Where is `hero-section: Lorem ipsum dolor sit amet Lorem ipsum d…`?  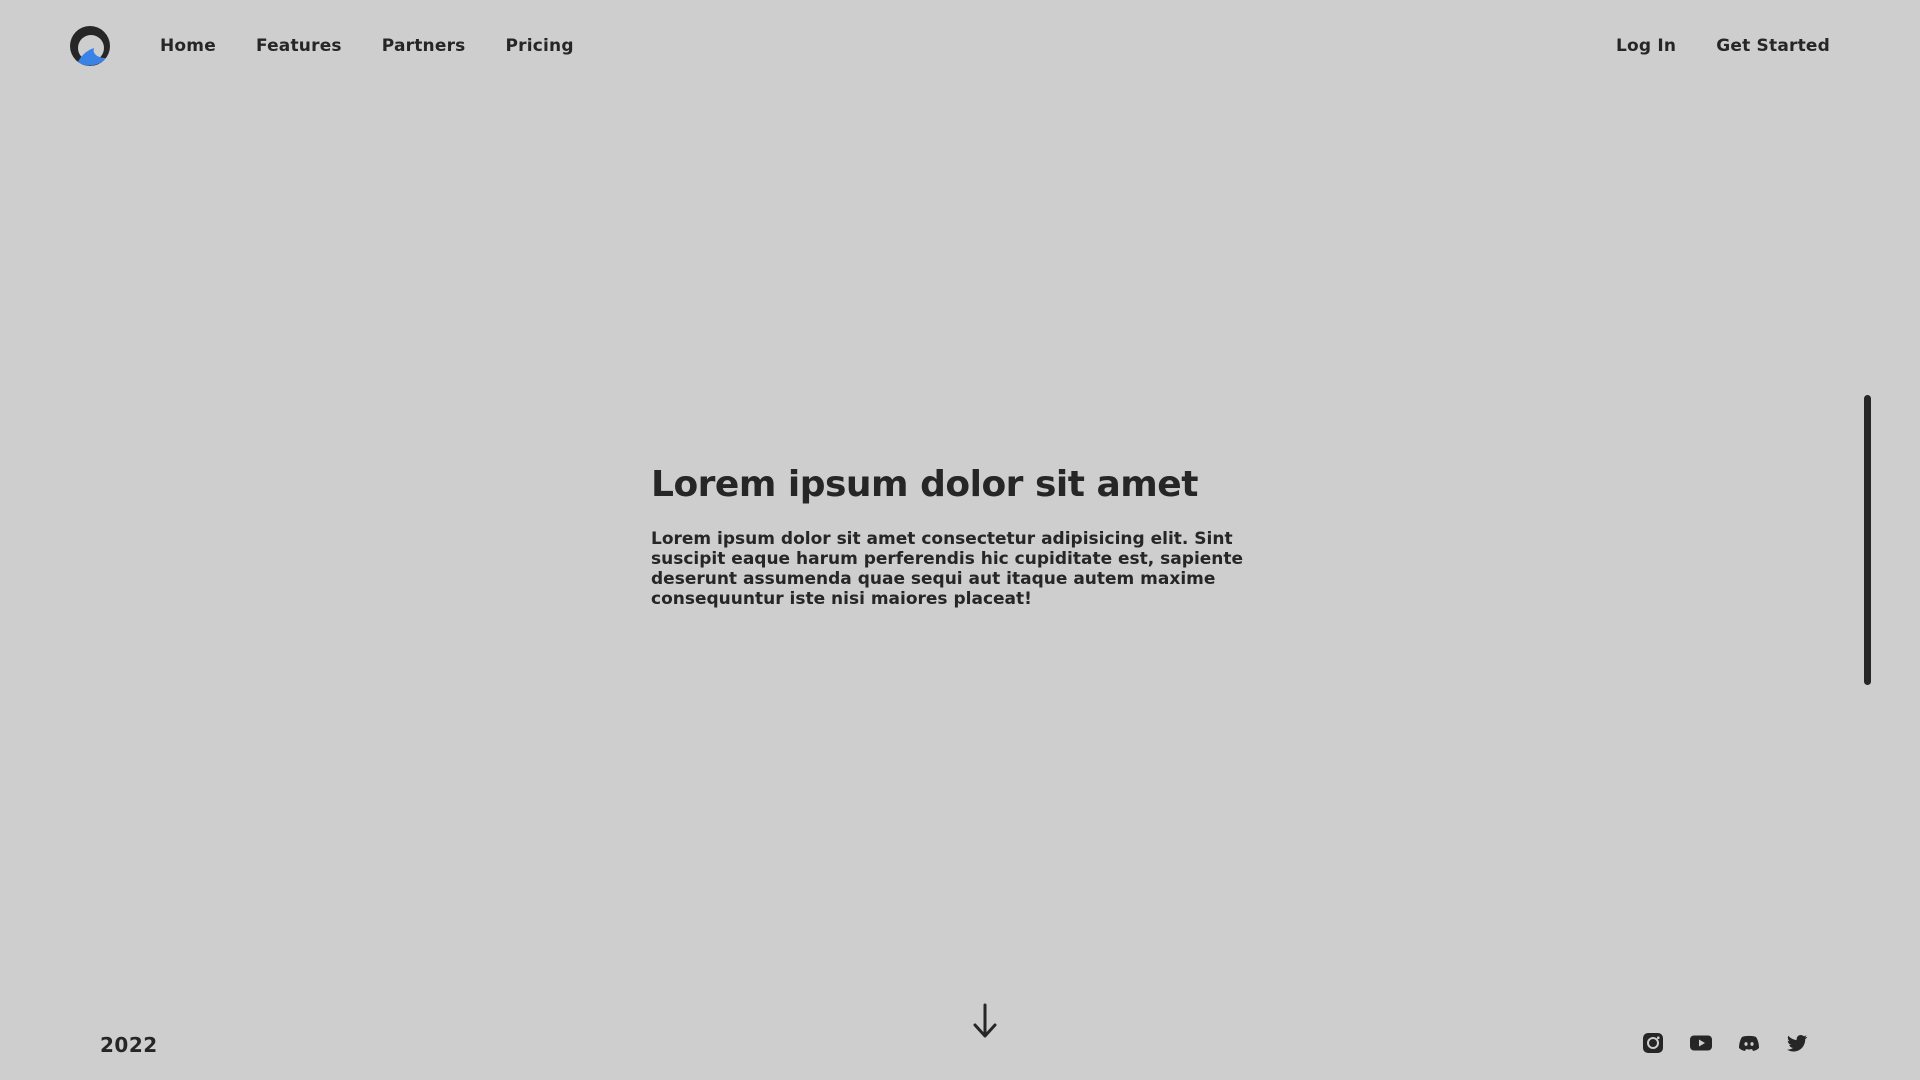
hero-section: Lorem ipsum dolor sit amet Lorem ipsum d… is located at coordinates (961, 536).